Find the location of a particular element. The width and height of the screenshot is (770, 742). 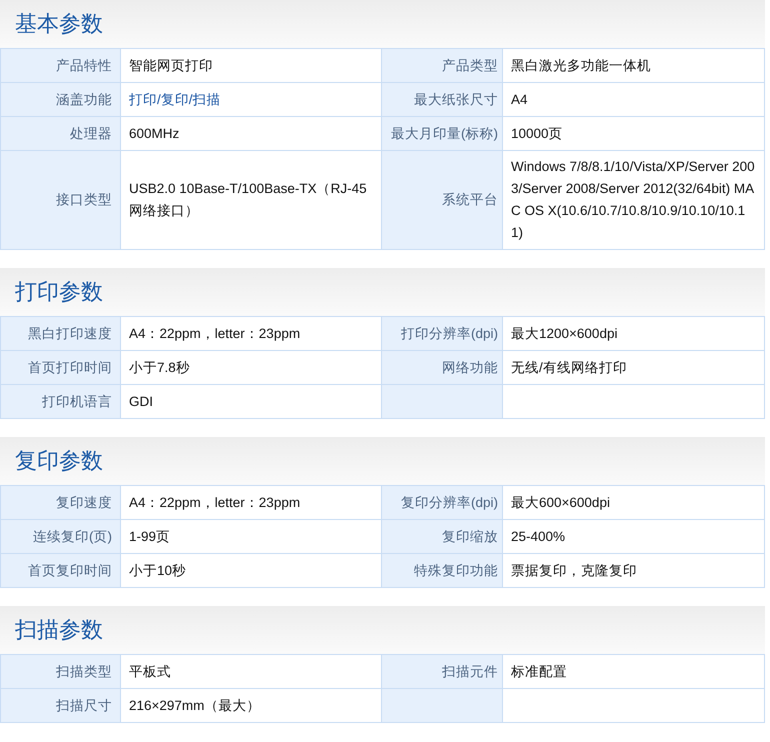

feature-link: 打印/复印/扫描 is located at coordinates (175, 99).